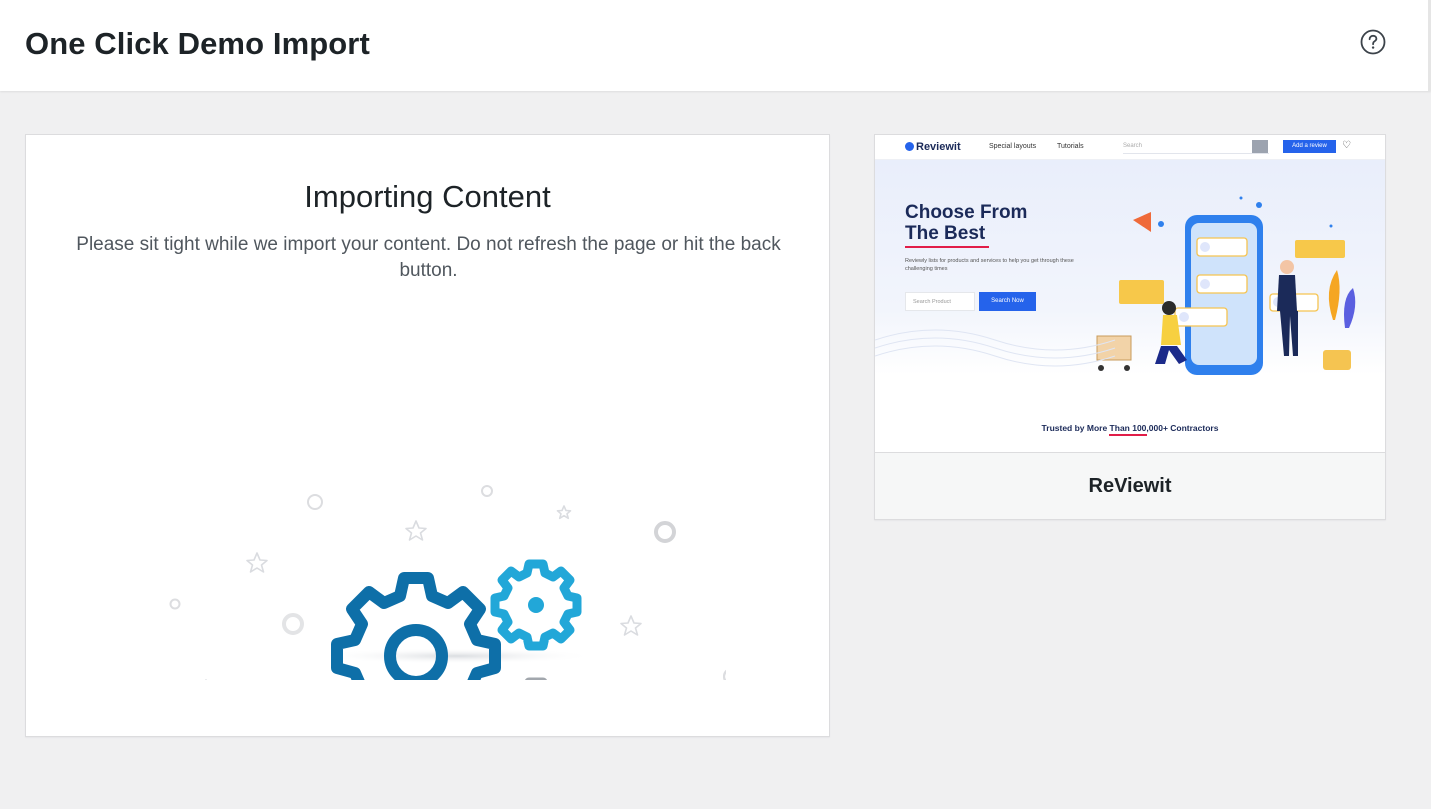 The height and width of the screenshot is (809, 1431). What do you see at coordinates (427, 196) in the screenshot?
I see `import-title: Importing Content` at bounding box center [427, 196].